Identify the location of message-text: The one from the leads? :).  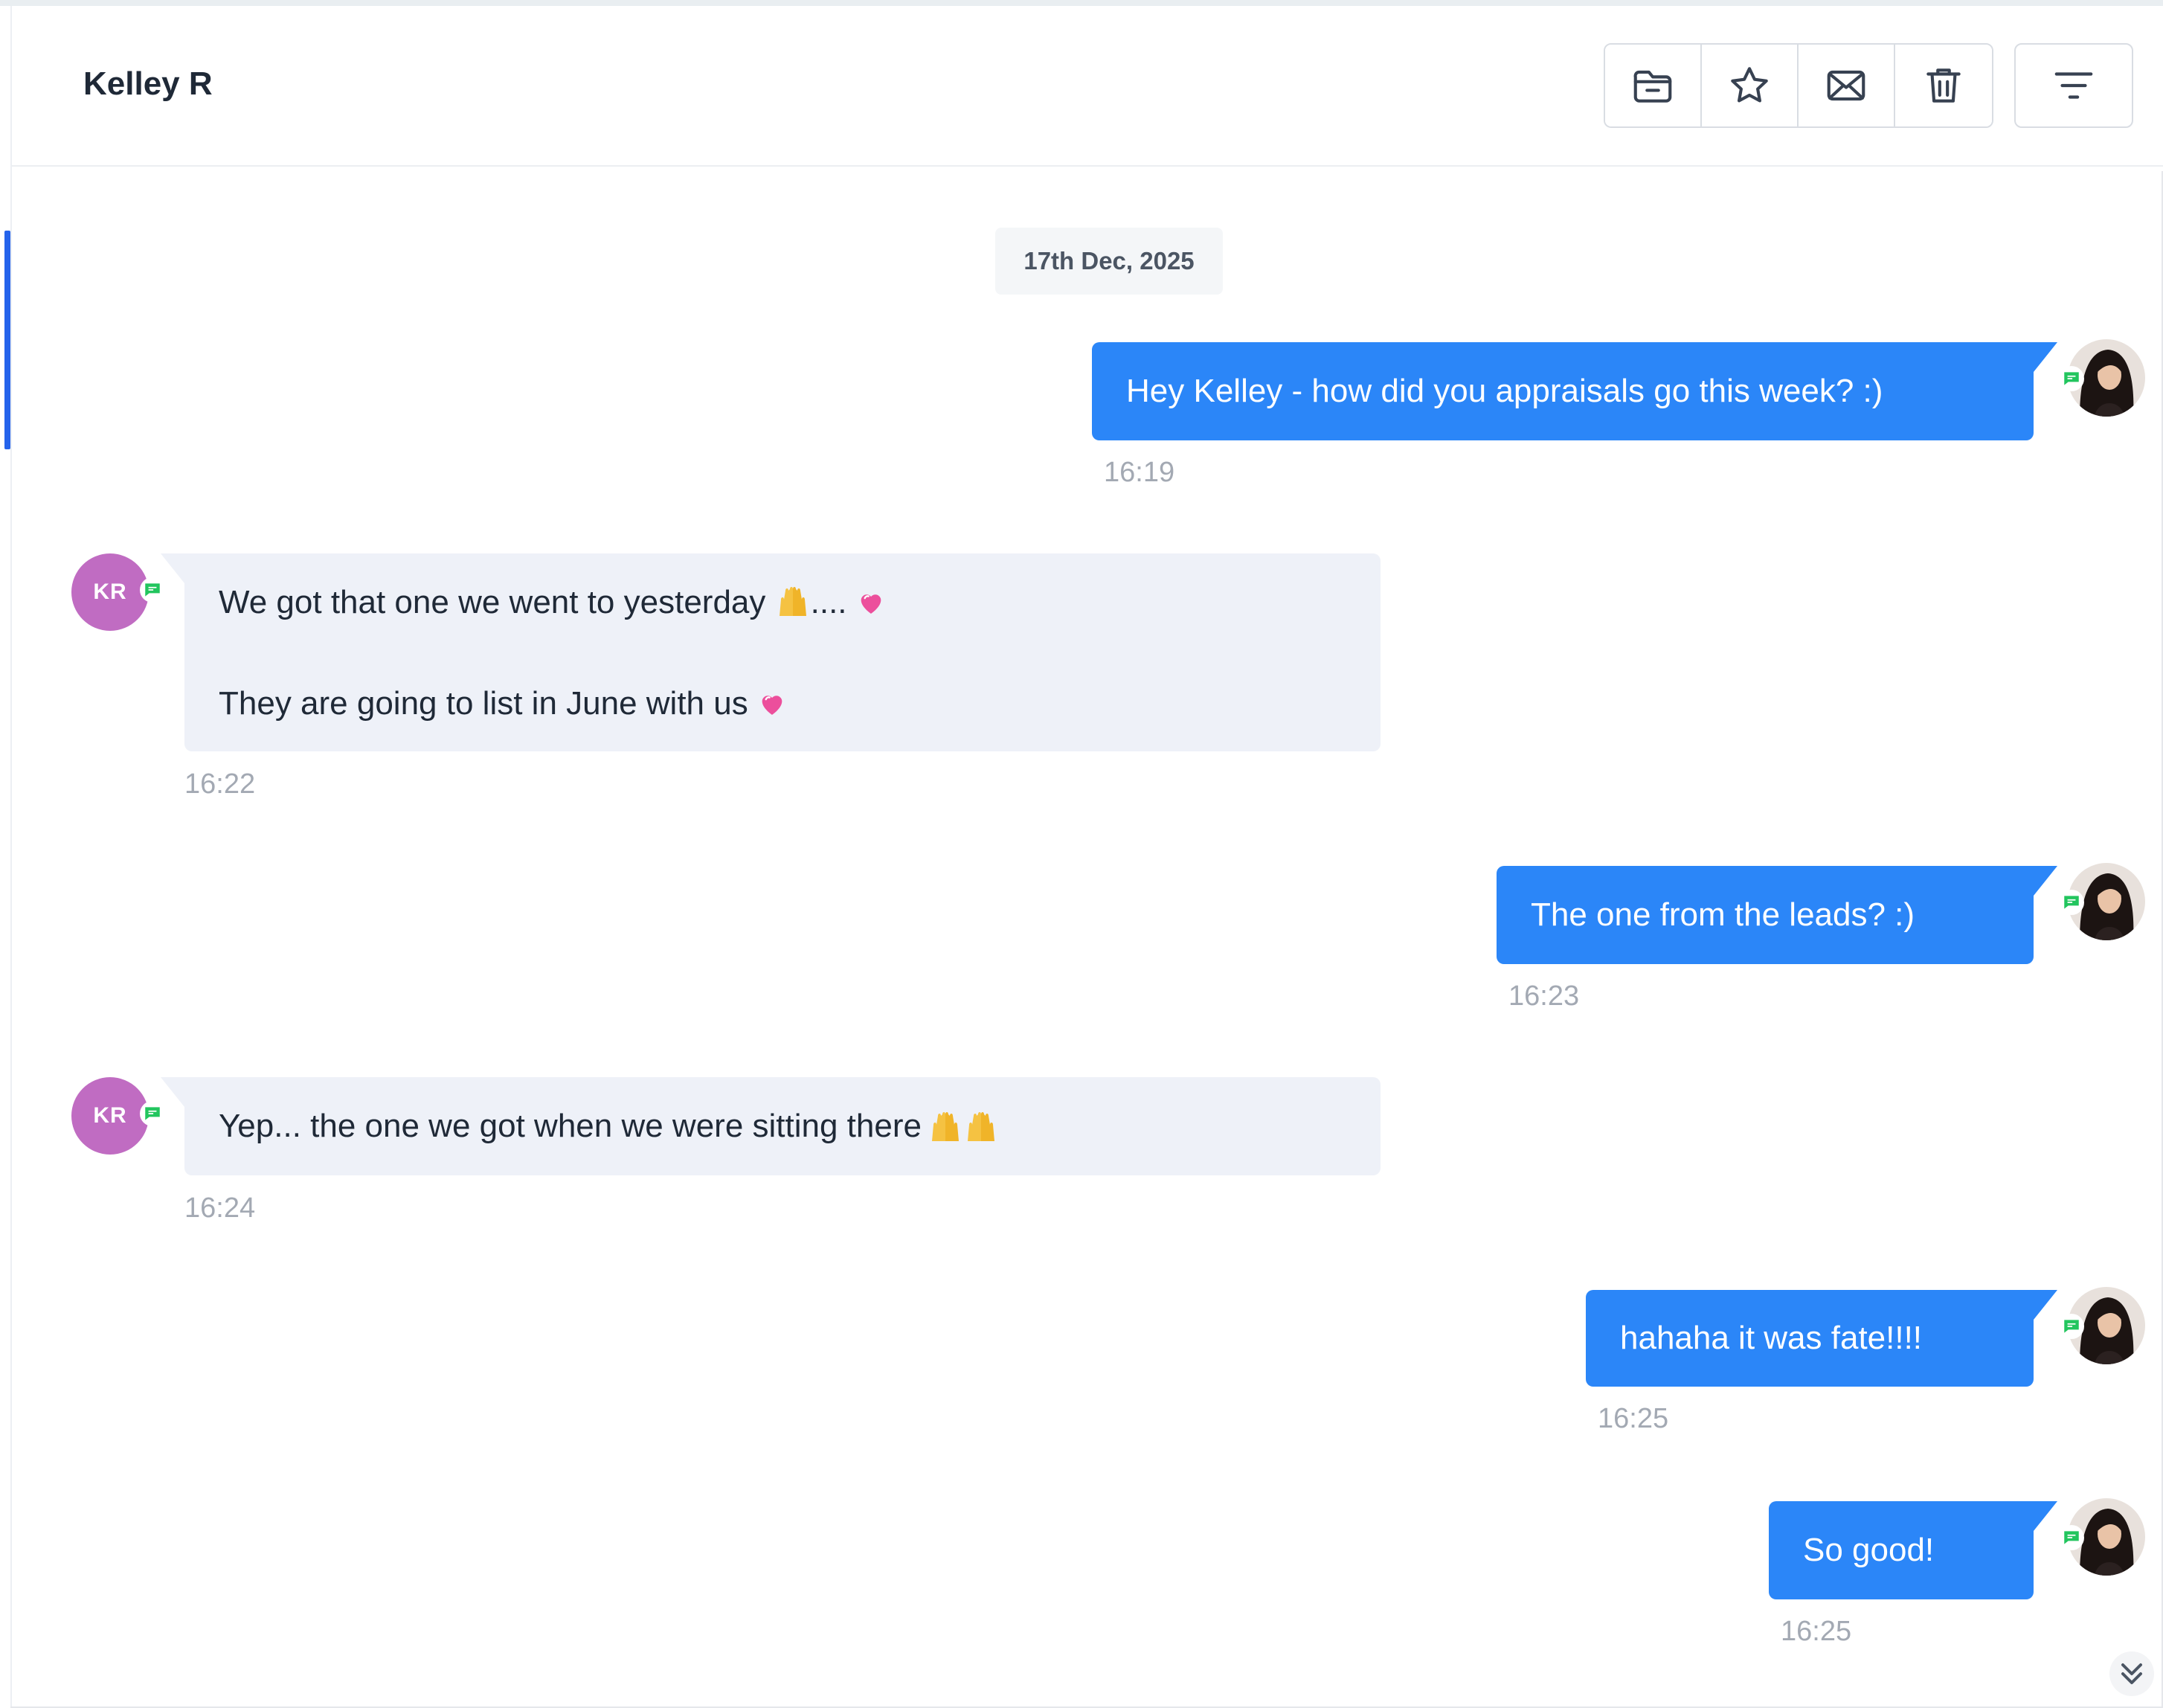
(1723, 914).